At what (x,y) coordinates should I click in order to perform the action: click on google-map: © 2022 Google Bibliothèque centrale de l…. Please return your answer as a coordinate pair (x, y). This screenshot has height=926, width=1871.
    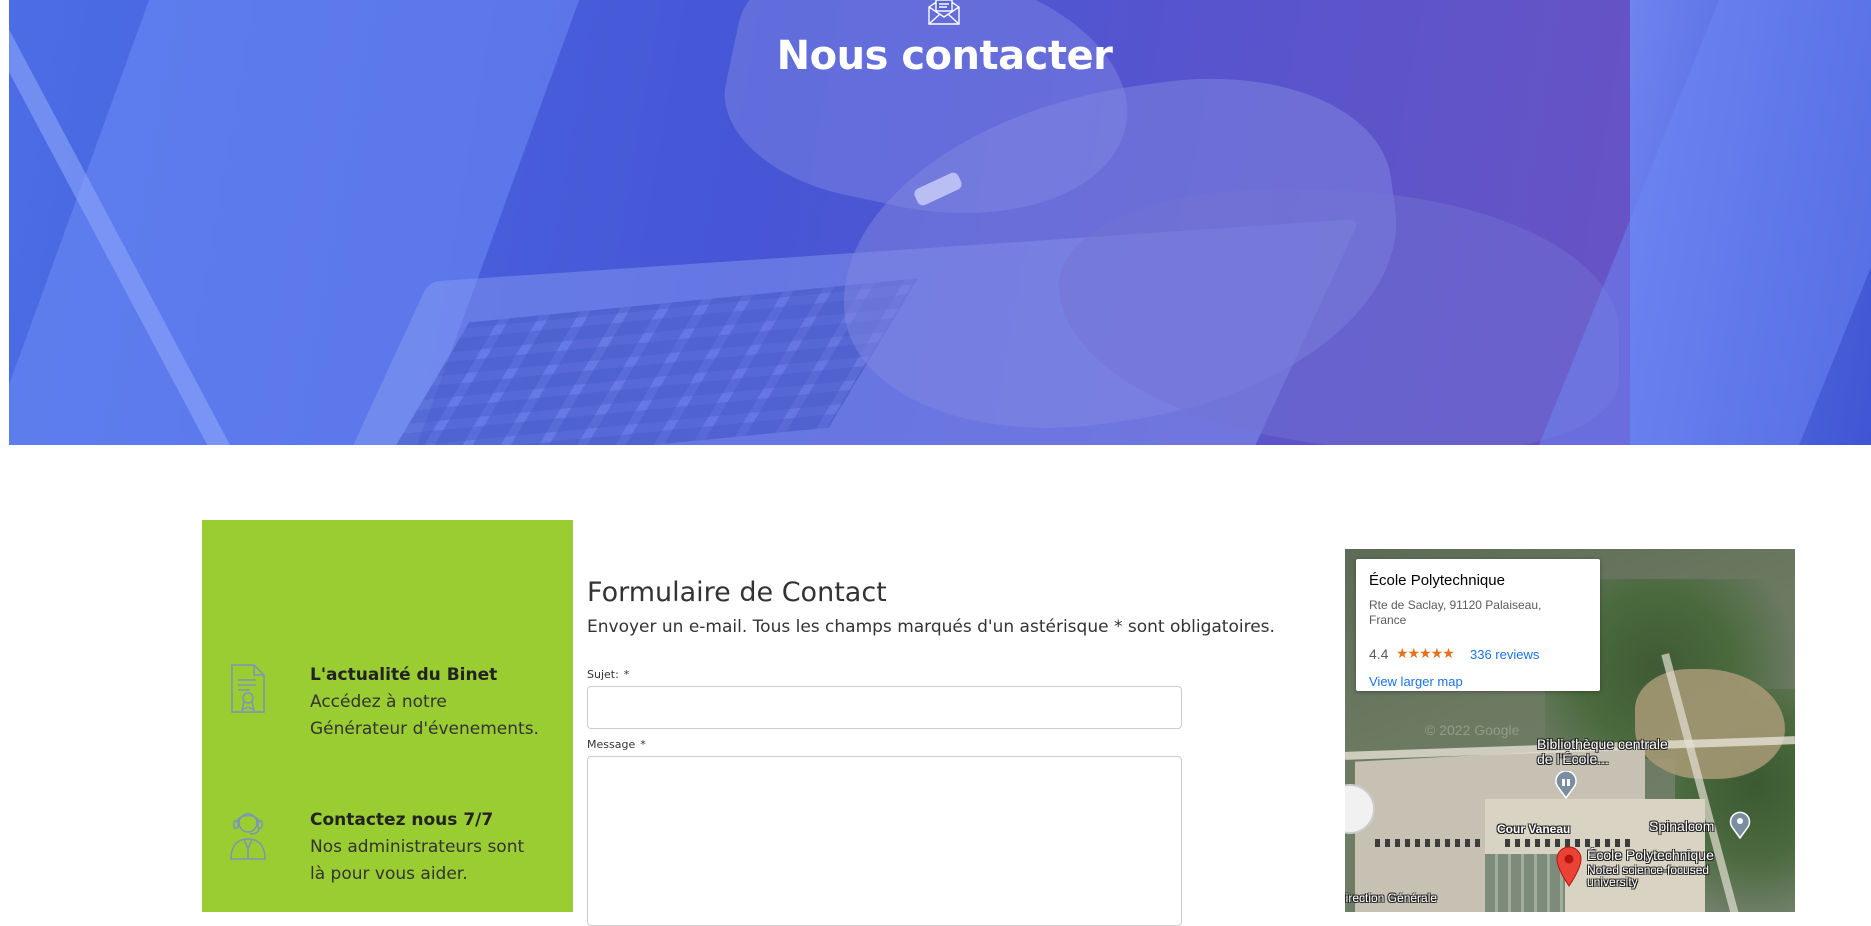
    Looking at the image, I should click on (1570, 730).